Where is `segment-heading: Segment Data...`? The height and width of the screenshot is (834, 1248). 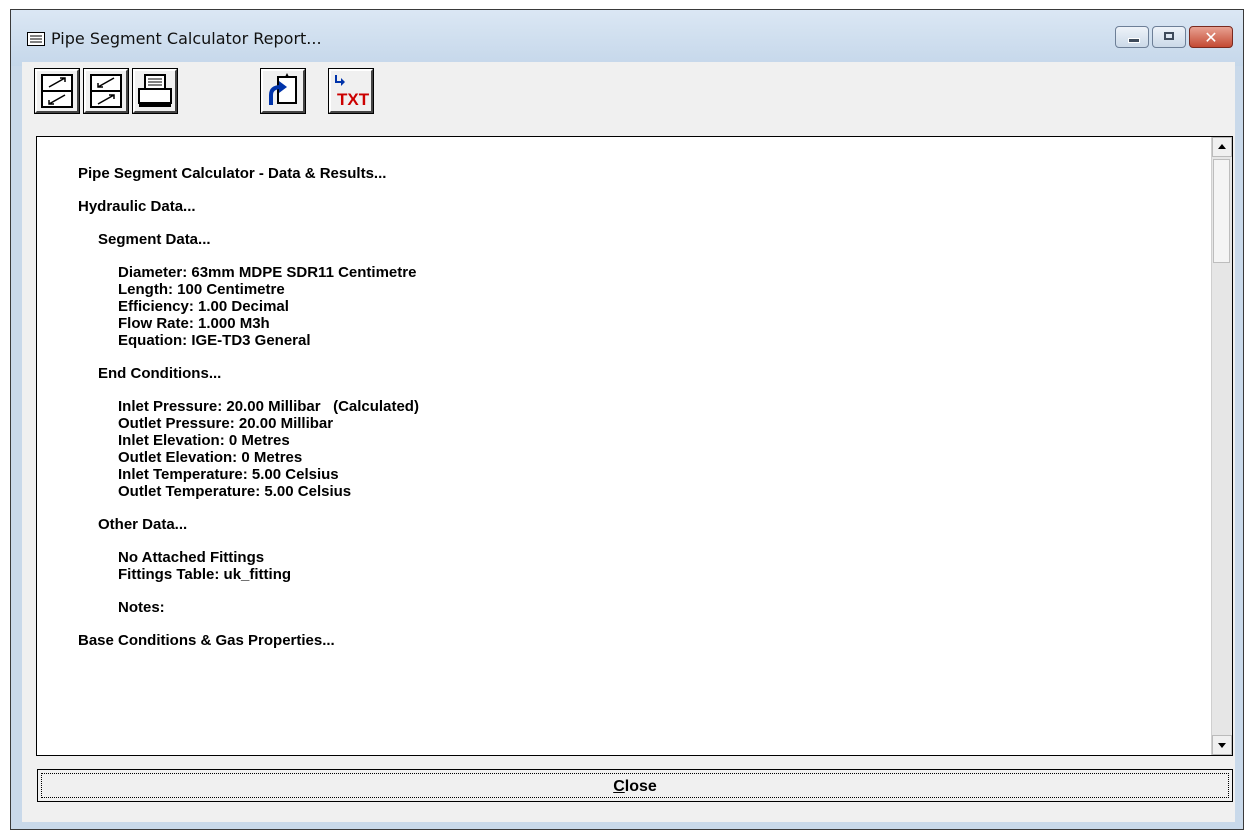
segment-heading: Segment Data... is located at coordinates (154, 239).